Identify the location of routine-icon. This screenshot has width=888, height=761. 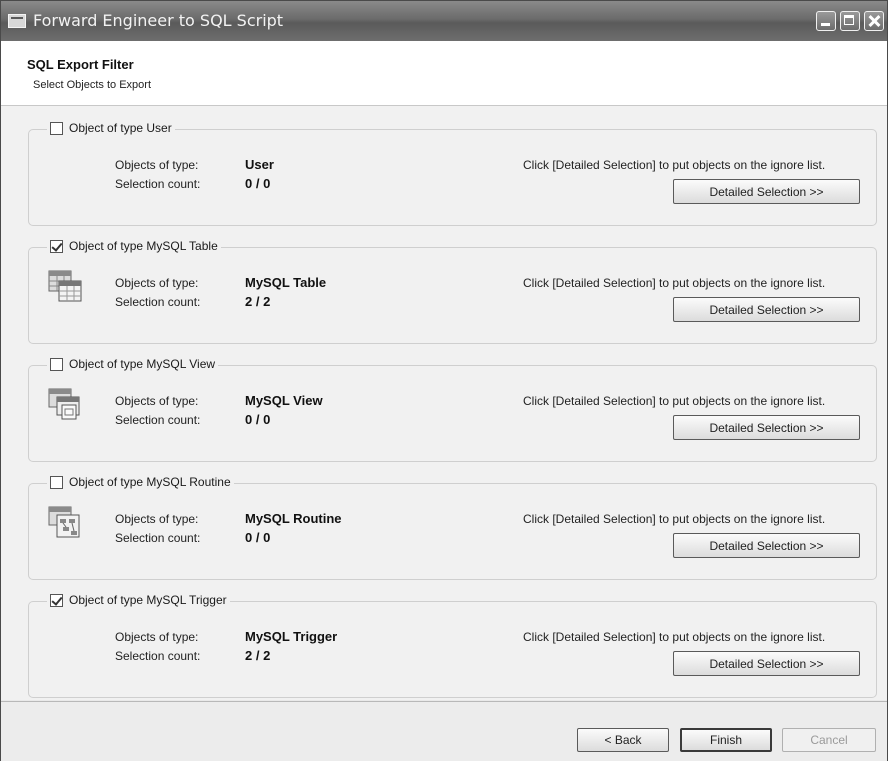
(64, 522).